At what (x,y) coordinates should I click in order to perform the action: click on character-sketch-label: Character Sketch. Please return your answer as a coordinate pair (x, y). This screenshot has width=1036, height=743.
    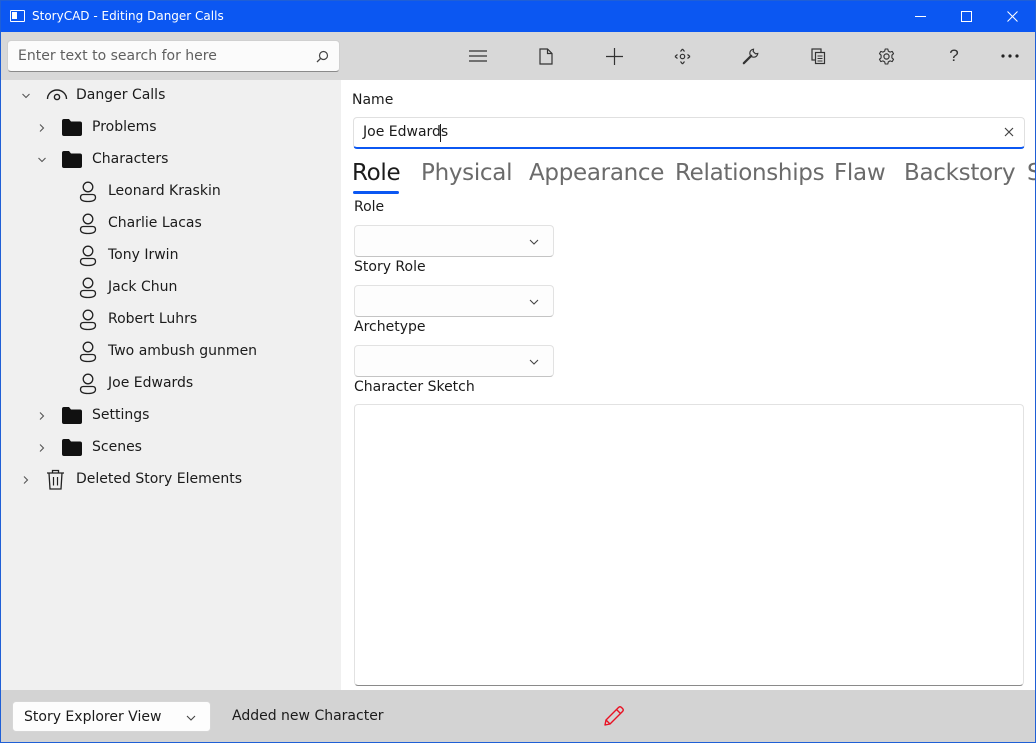
    Looking at the image, I should click on (414, 387).